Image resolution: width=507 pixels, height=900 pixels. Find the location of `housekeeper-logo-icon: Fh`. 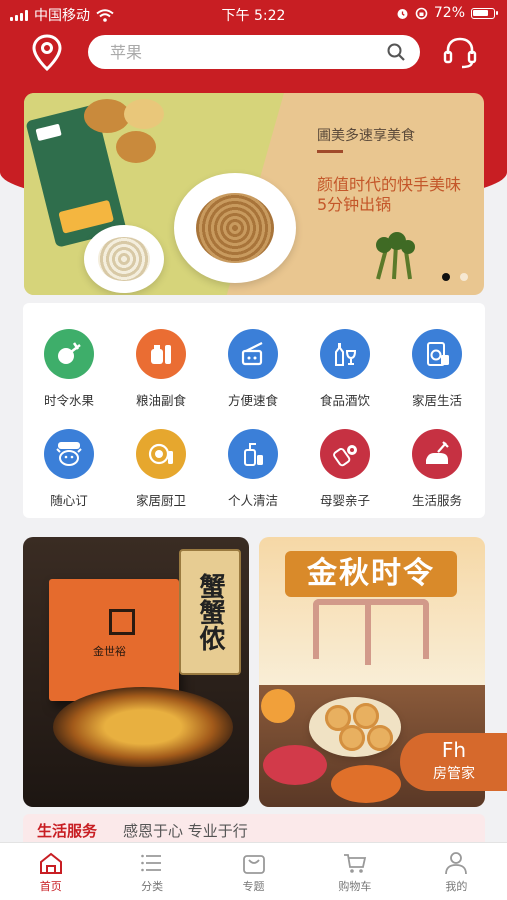

housekeeper-logo-icon: Fh is located at coordinates (454, 750).